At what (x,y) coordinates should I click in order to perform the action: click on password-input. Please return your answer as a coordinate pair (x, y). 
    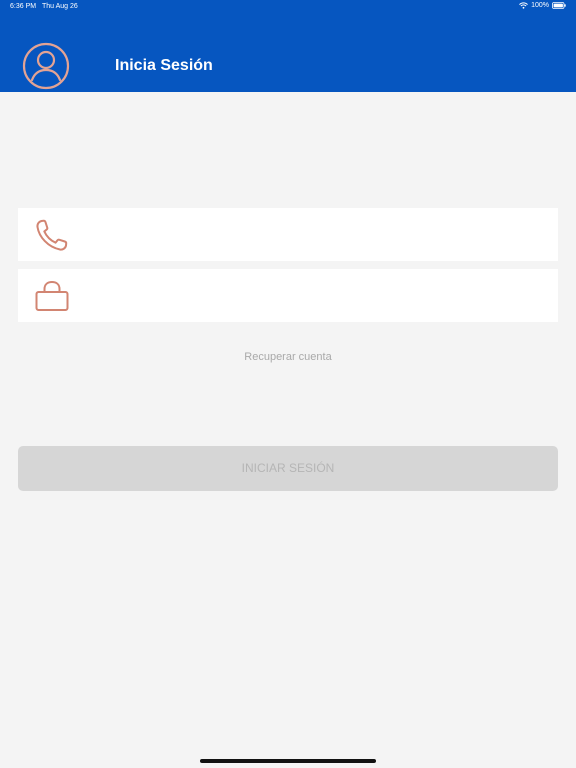
    Looking at the image, I should click on (318, 295).